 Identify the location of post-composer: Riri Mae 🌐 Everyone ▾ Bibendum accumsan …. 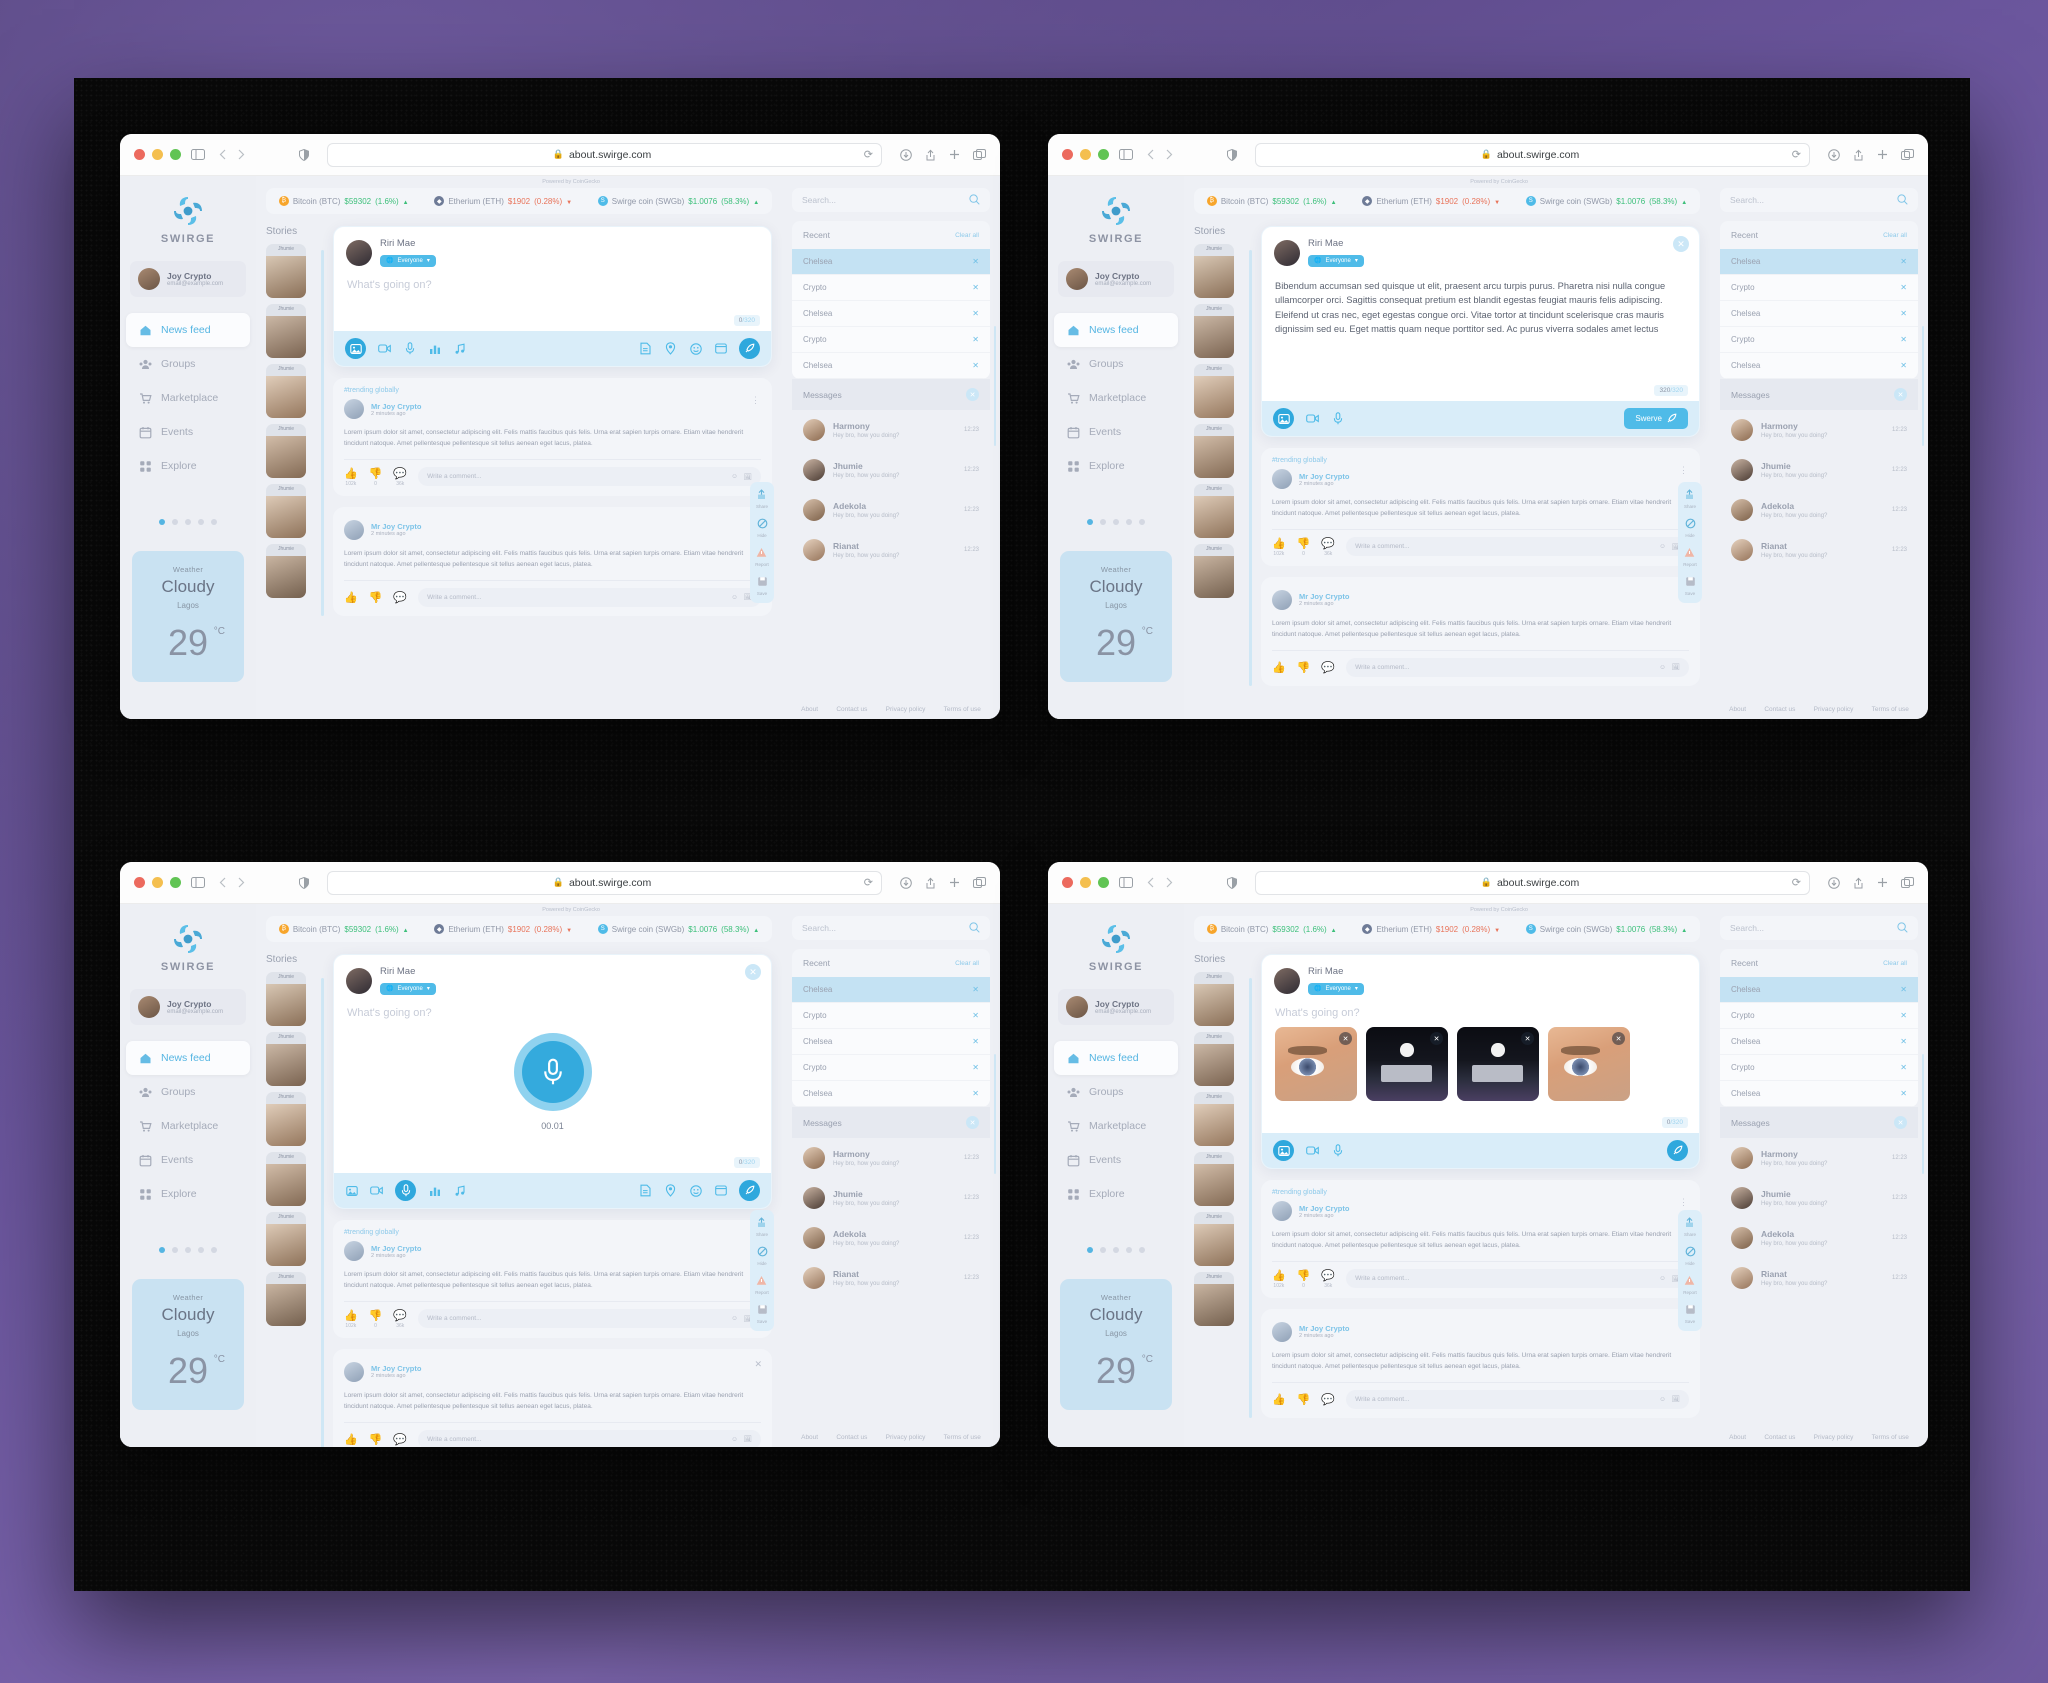
(1480, 331).